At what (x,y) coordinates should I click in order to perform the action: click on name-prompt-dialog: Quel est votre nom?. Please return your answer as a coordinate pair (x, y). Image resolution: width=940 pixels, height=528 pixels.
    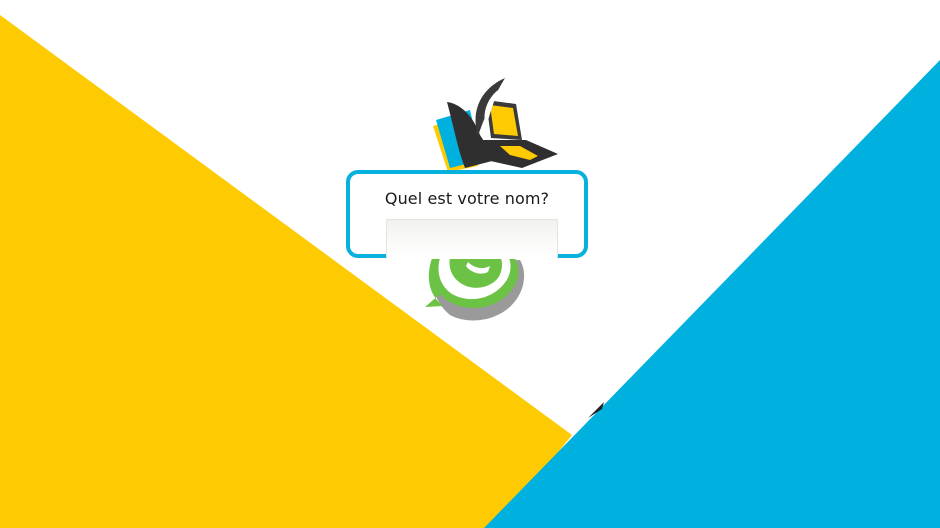
    Looking at the image, I should click on (467, 214).